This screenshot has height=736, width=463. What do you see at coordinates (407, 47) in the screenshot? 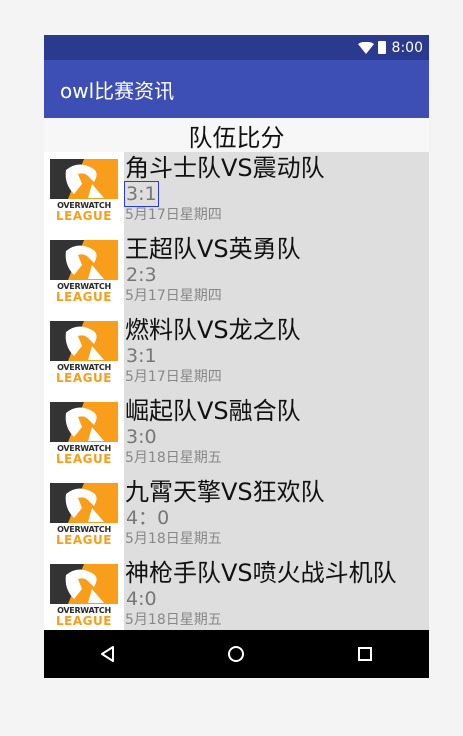
I see `status-time: 8:00` at bounding box center [407, 47].